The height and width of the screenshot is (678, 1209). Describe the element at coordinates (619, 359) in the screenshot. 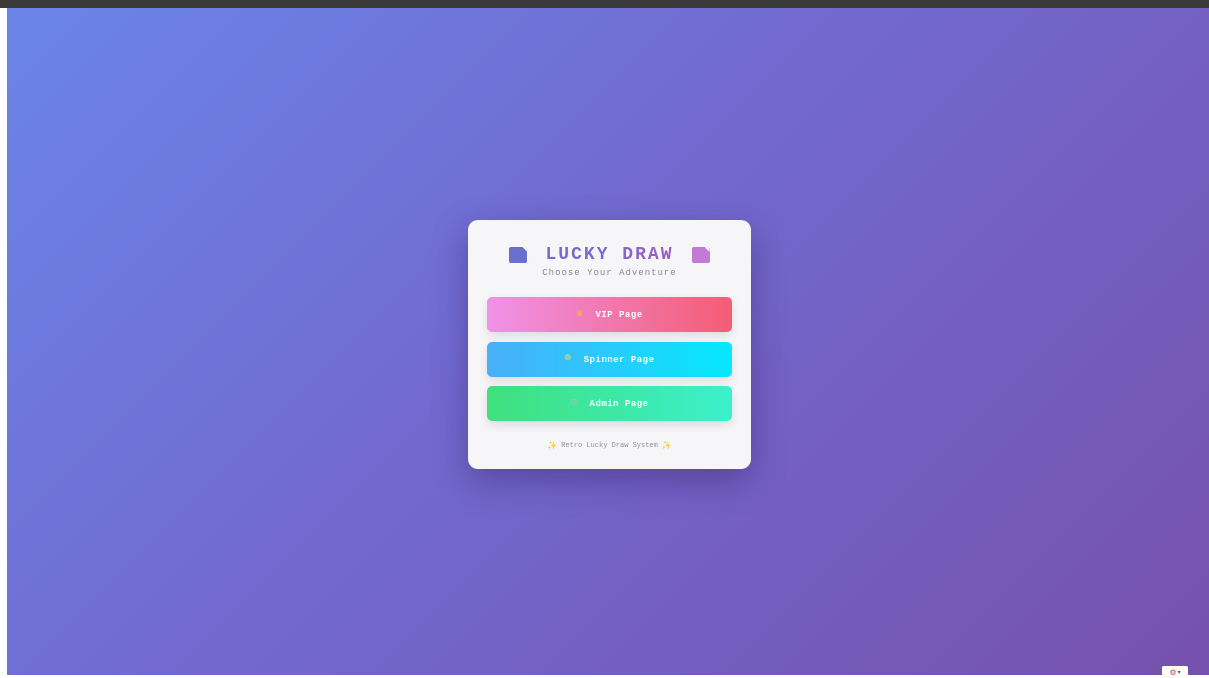

I see `spinner-page-label: Spinner Page` at that location.